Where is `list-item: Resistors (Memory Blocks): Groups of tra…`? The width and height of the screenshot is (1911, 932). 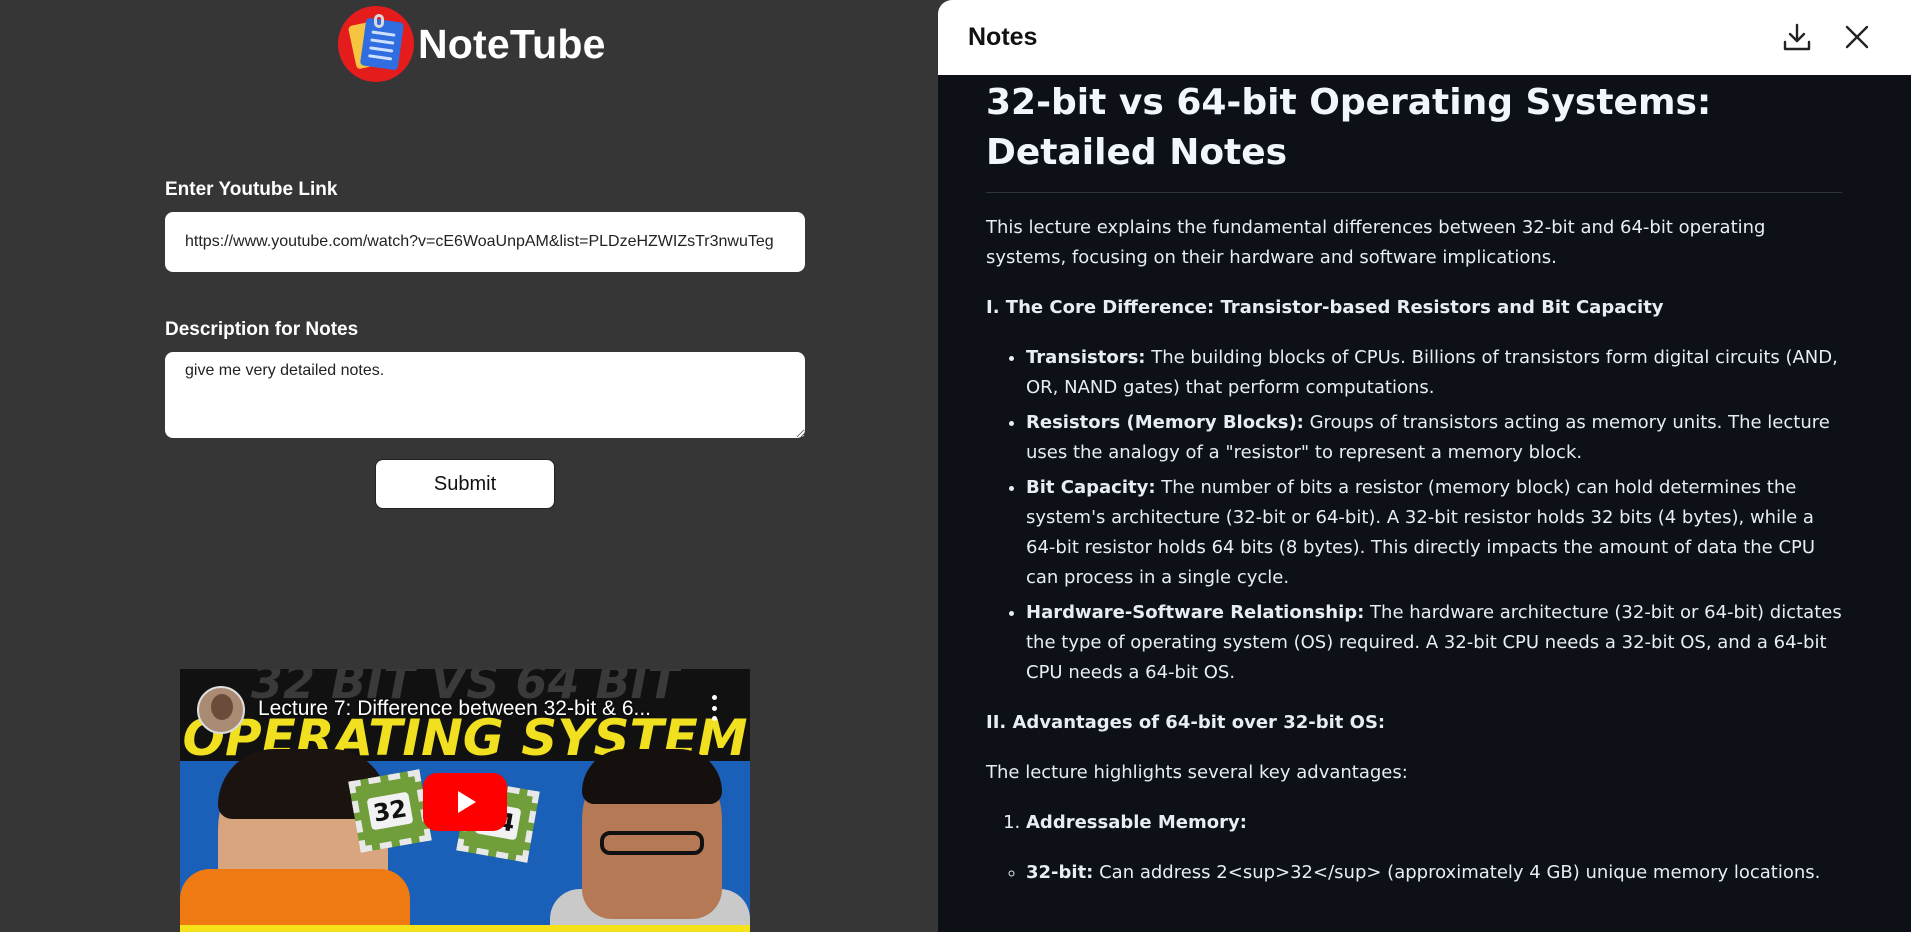
list-item: Resistors (Memory Blocks): Groups of tra… is located at coordinates (1434, 438).